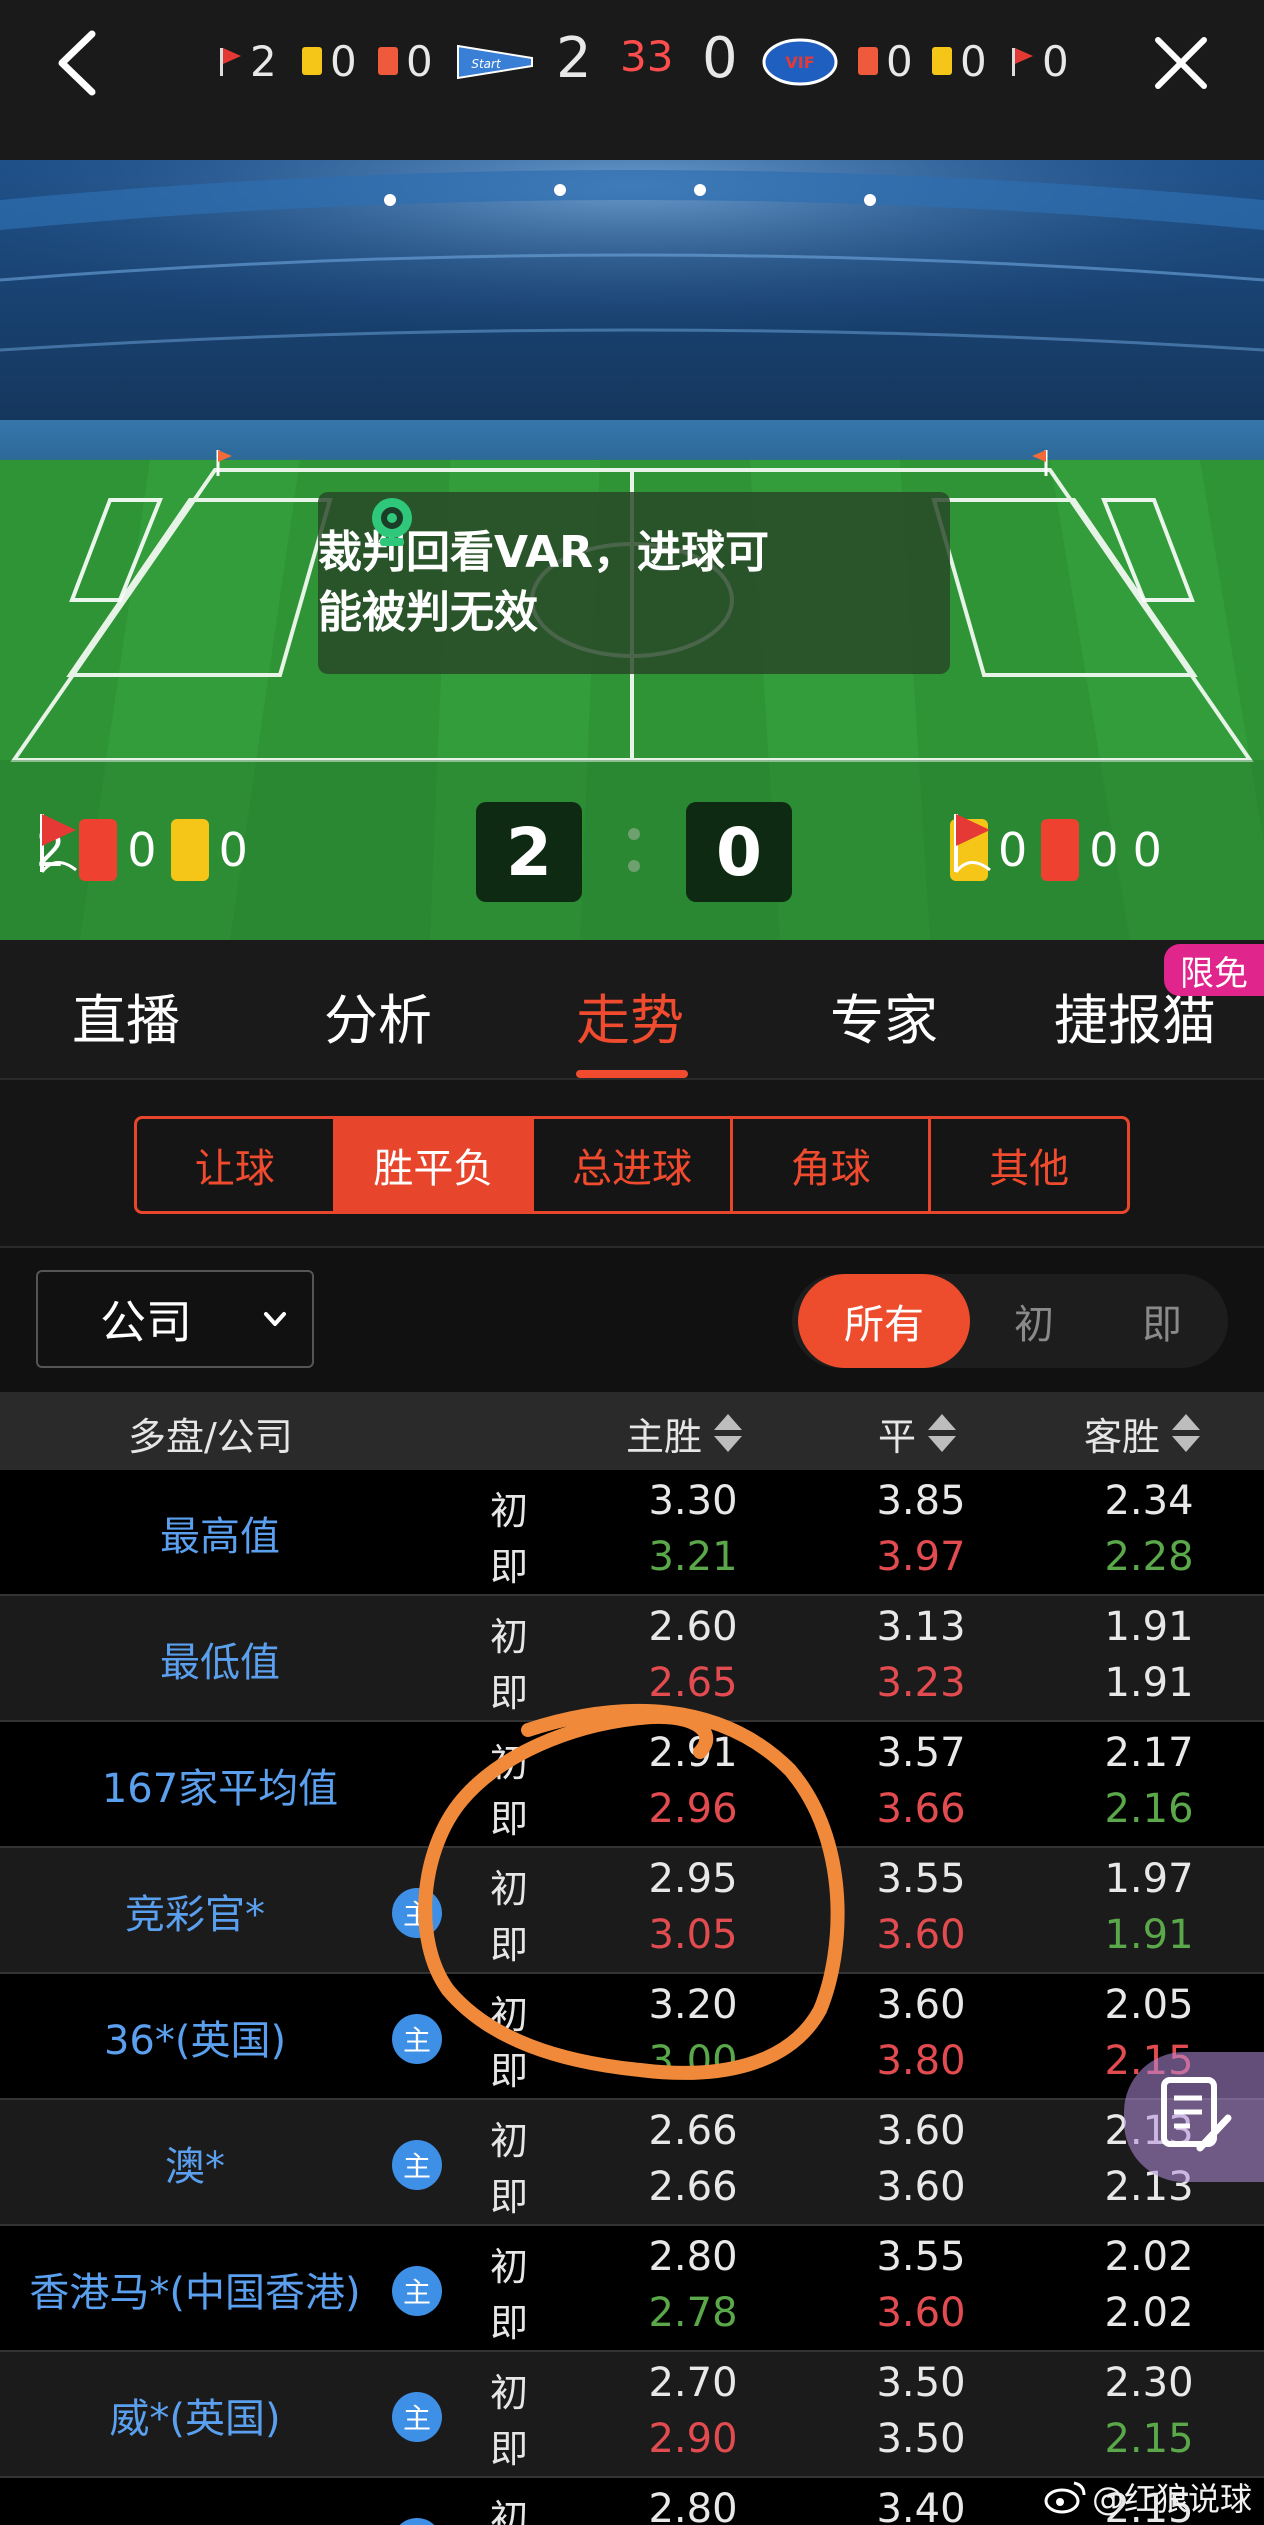  I want to click on tab-live: 直播, so click(126, 1015).